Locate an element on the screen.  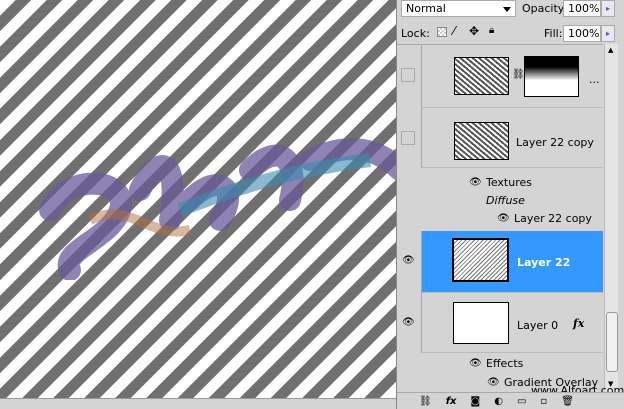
link-icon: ⛓ is located at coordinates (518, 74).